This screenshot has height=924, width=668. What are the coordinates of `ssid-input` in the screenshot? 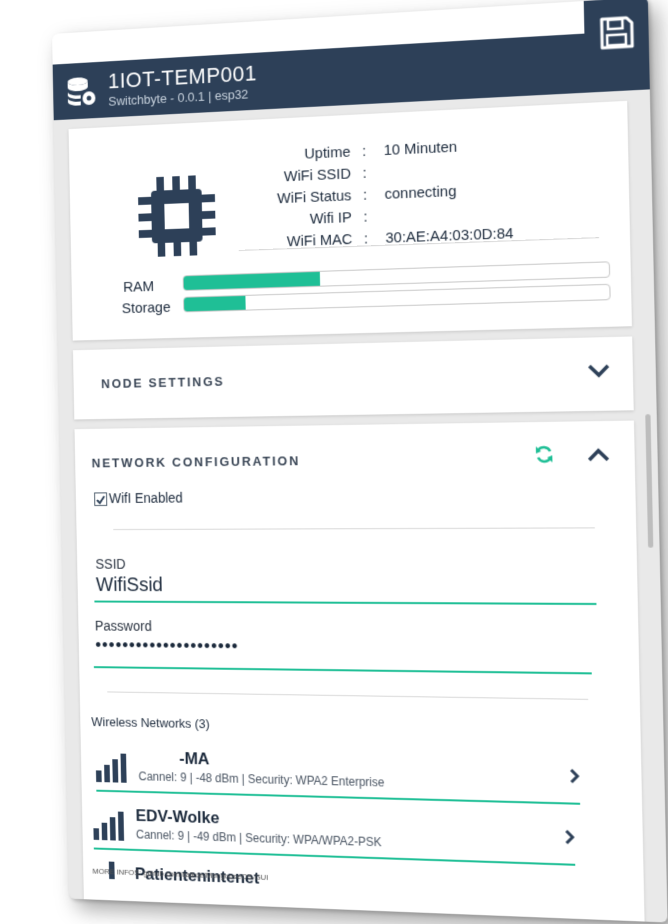 It's located at (298, 586).